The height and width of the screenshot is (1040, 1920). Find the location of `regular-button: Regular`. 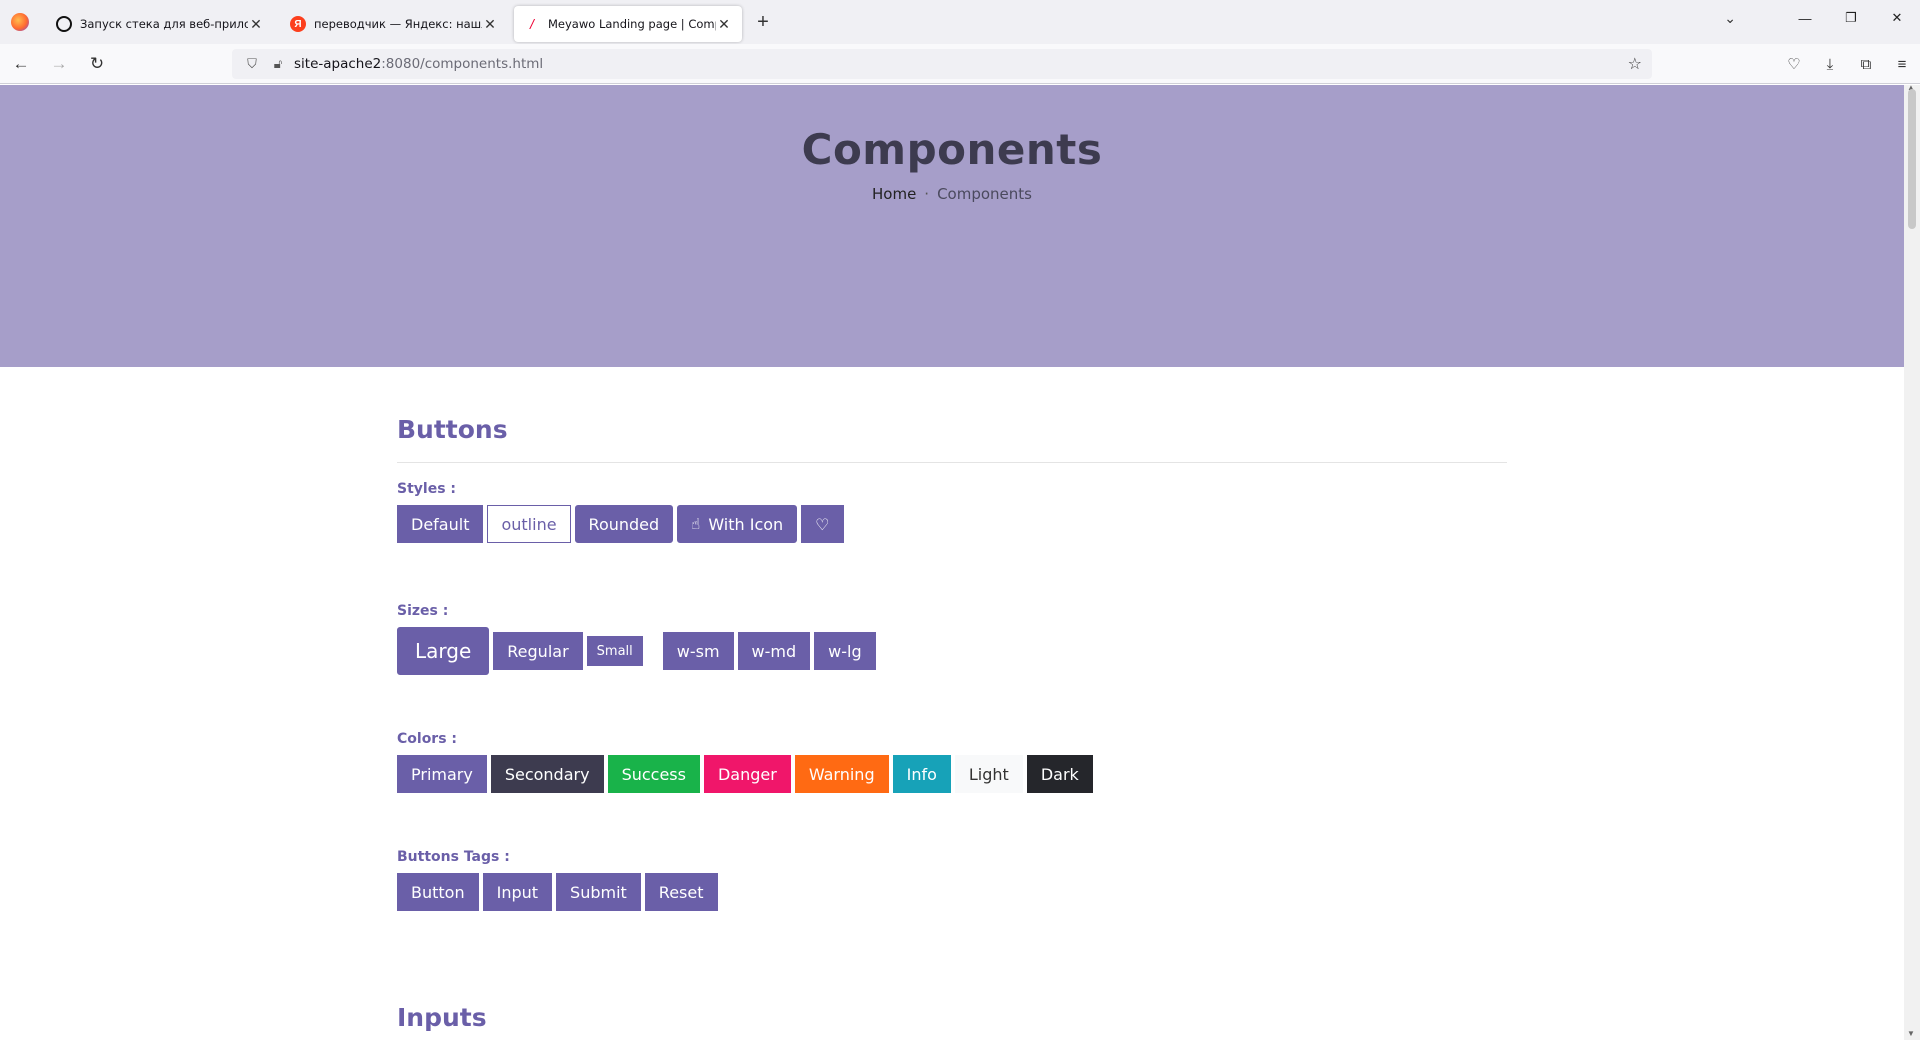

regular-button: Regular is located at coordinates (538, 651).